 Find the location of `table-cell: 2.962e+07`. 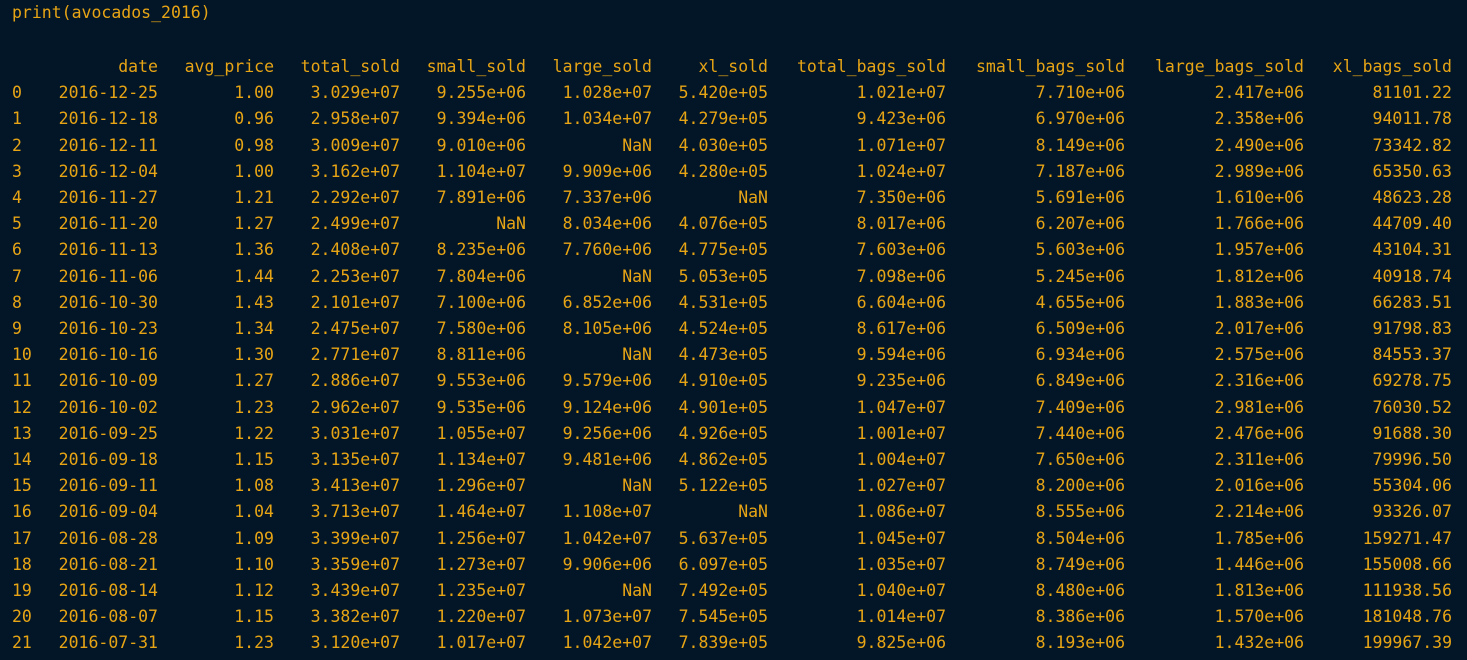

table-cell: 2.962e+07 is located at coordinates (355, 407).